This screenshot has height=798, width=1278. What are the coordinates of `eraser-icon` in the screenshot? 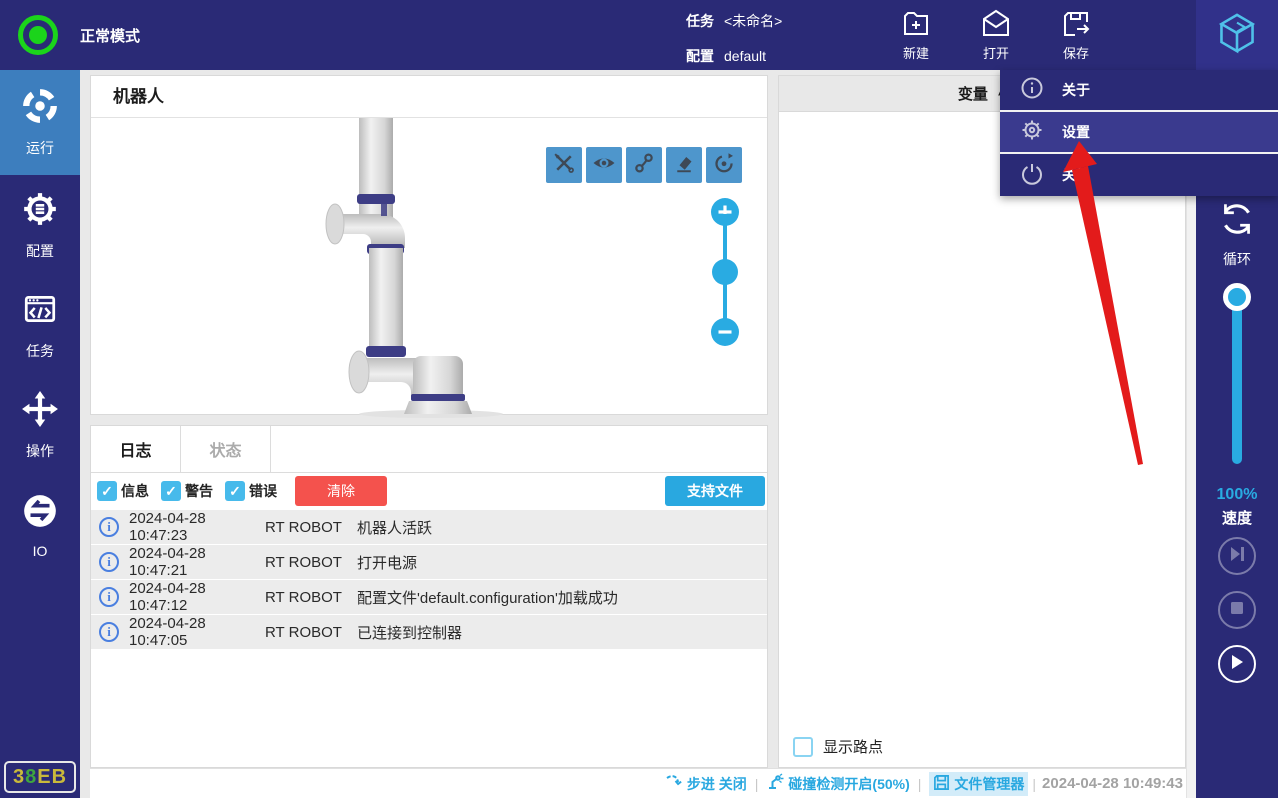 It's located at (684, 165).